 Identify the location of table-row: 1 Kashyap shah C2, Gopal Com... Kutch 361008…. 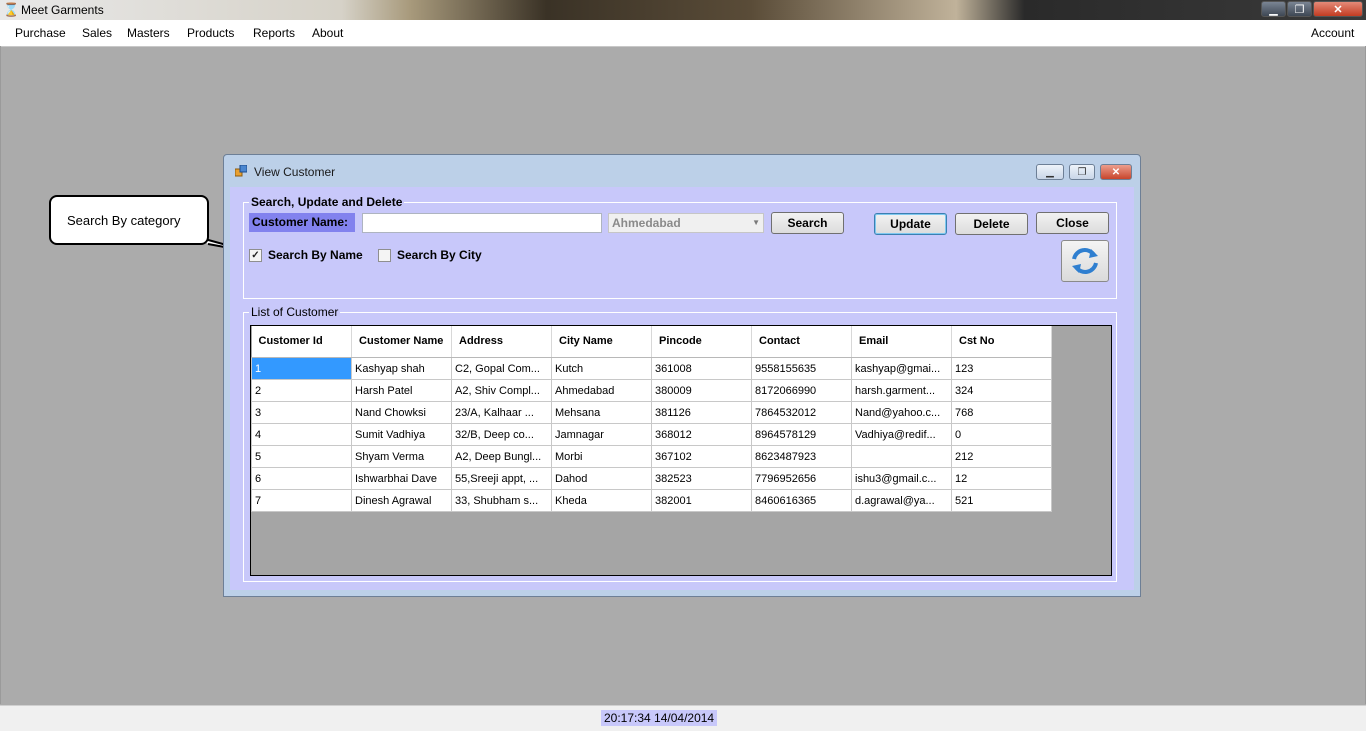
(651, 368).